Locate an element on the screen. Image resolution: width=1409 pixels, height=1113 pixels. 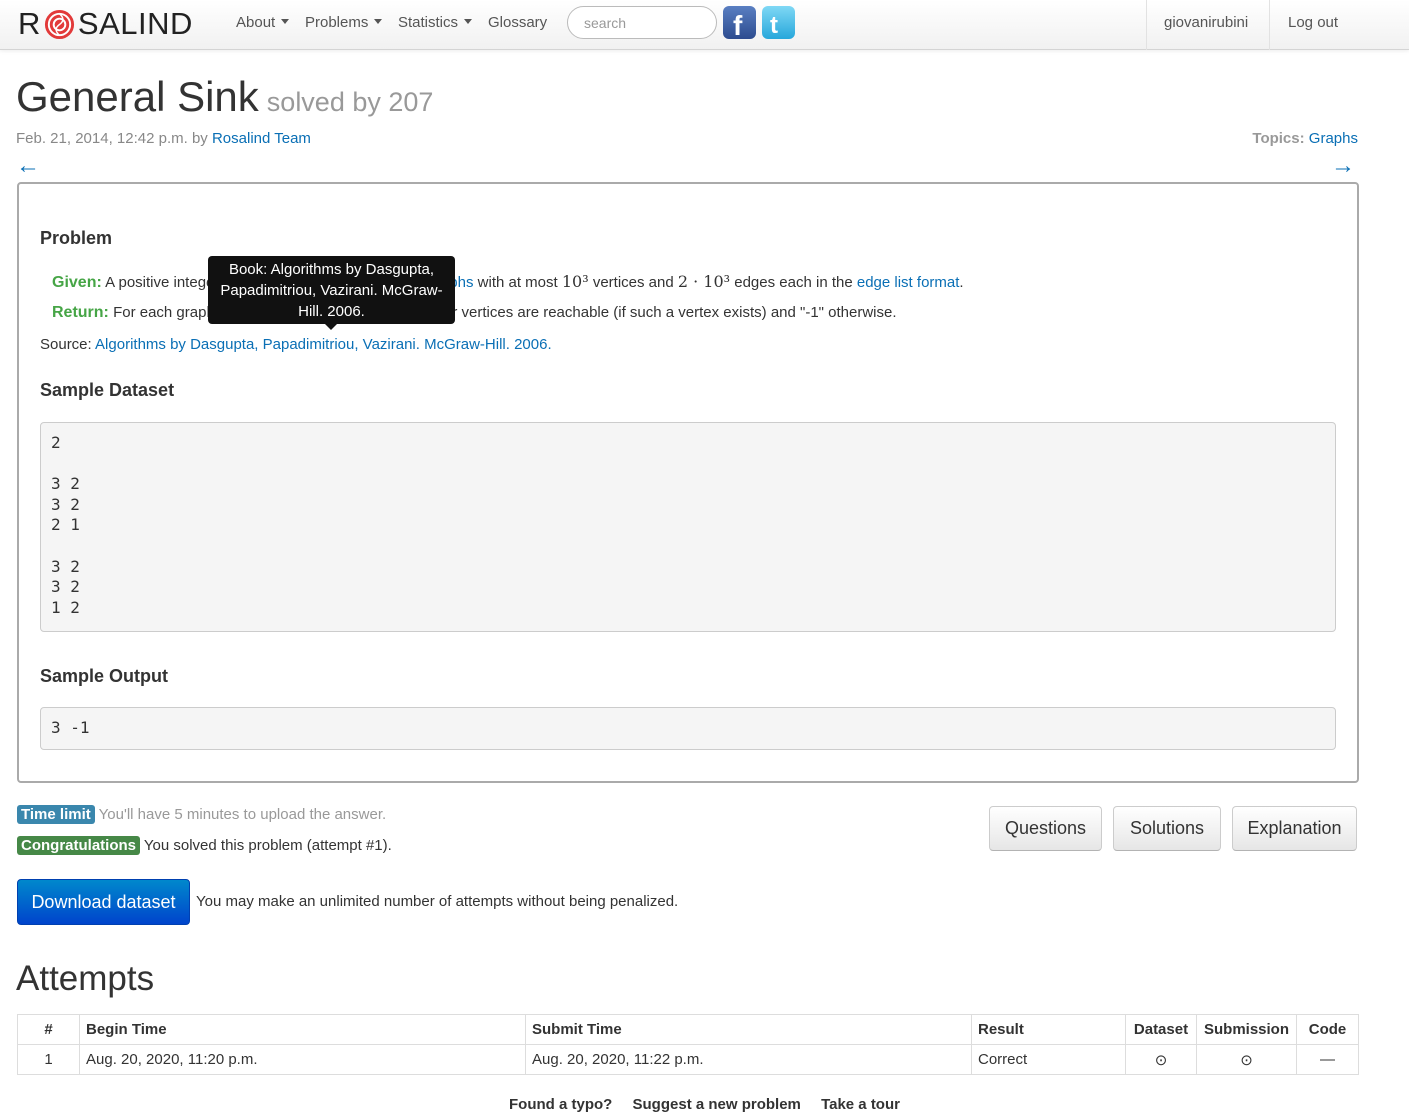
nav-glossary: Glossary is located at coordinates (517, 22).